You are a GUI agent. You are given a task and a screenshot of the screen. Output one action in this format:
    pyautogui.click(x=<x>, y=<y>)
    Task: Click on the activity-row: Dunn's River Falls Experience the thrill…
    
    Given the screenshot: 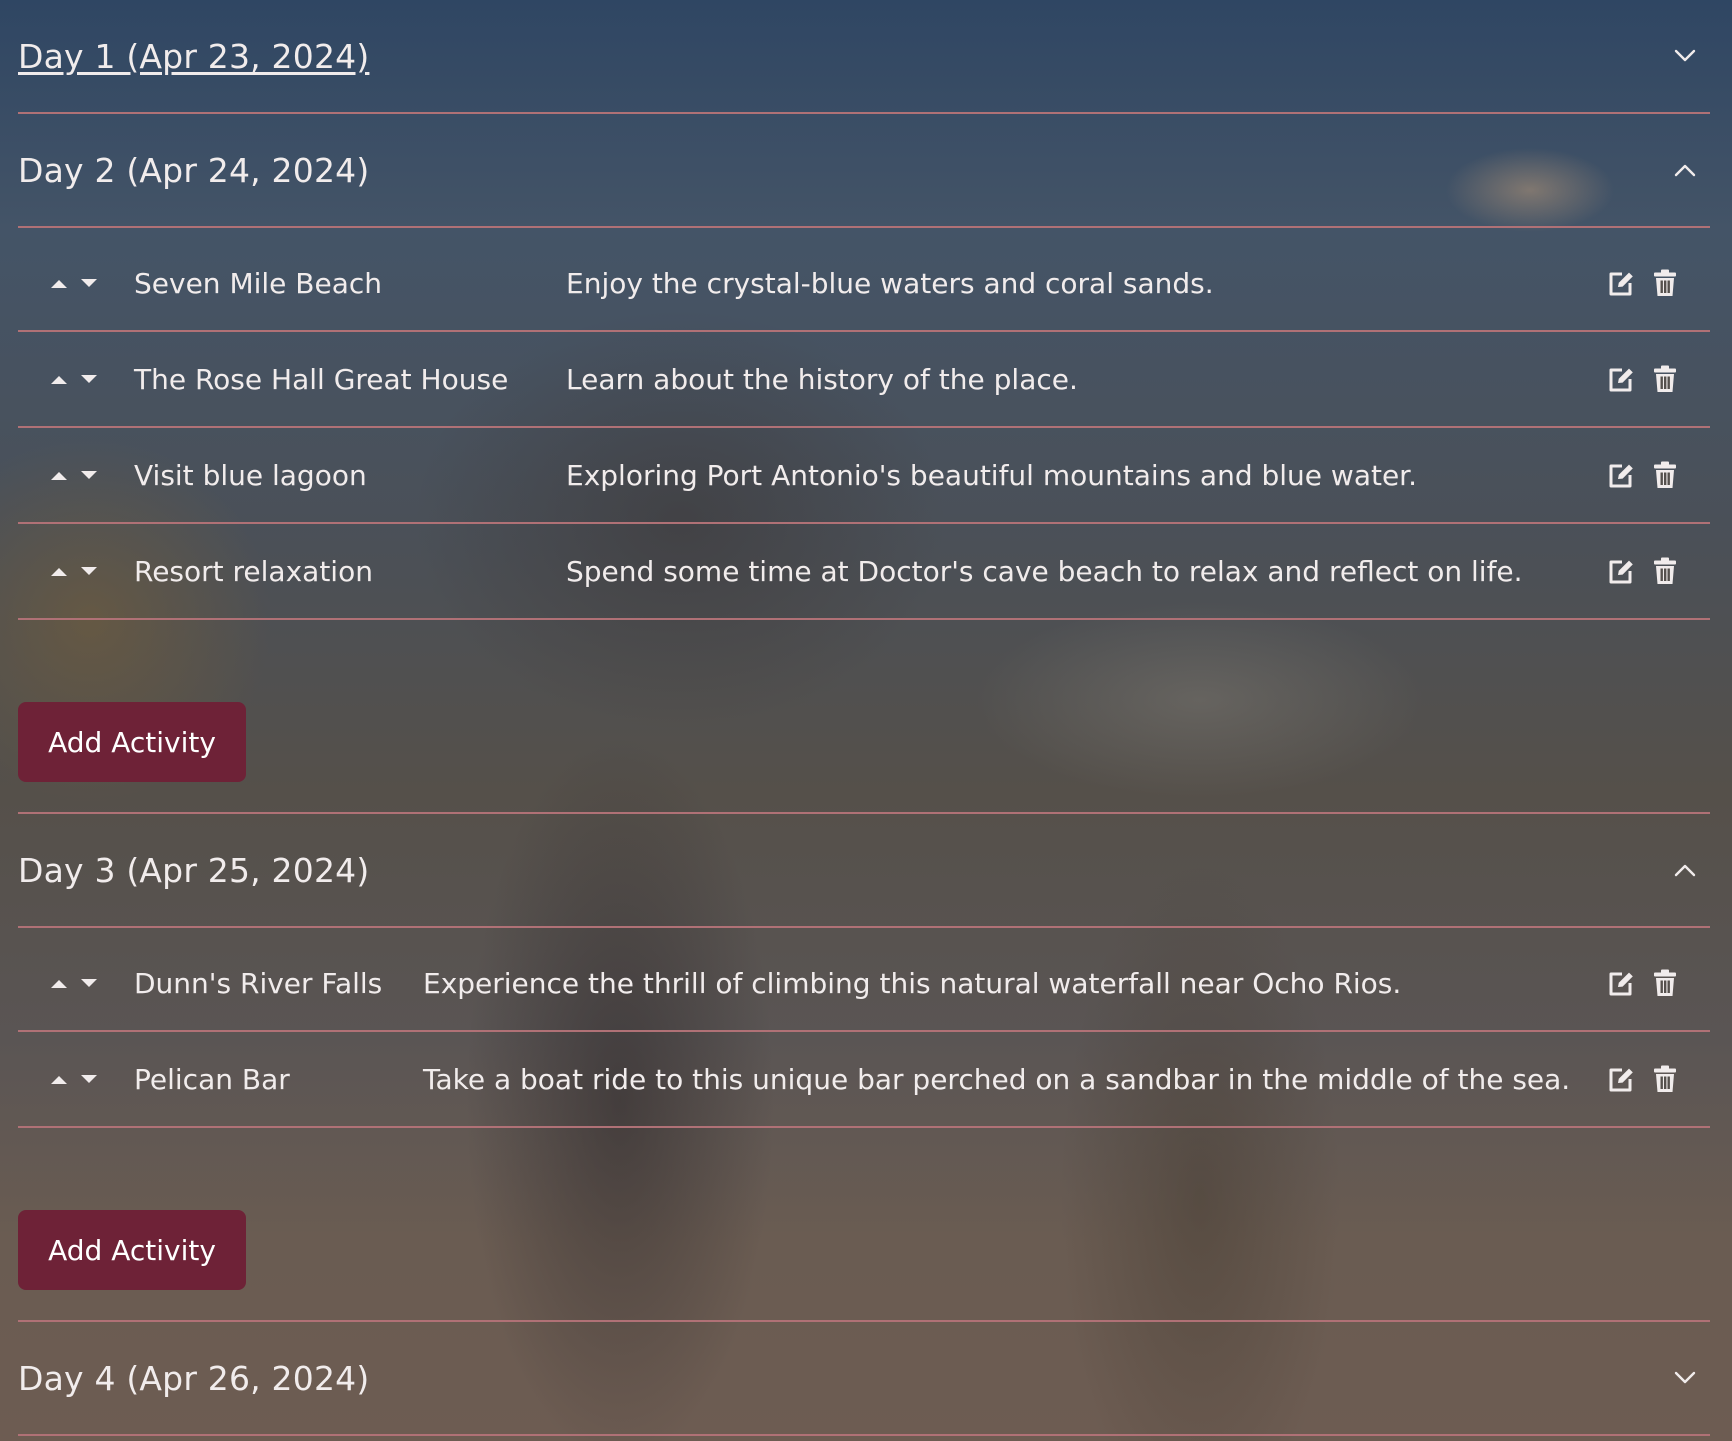 What is the action you would take?
    pyautogui.click(x=864, y=984)
    